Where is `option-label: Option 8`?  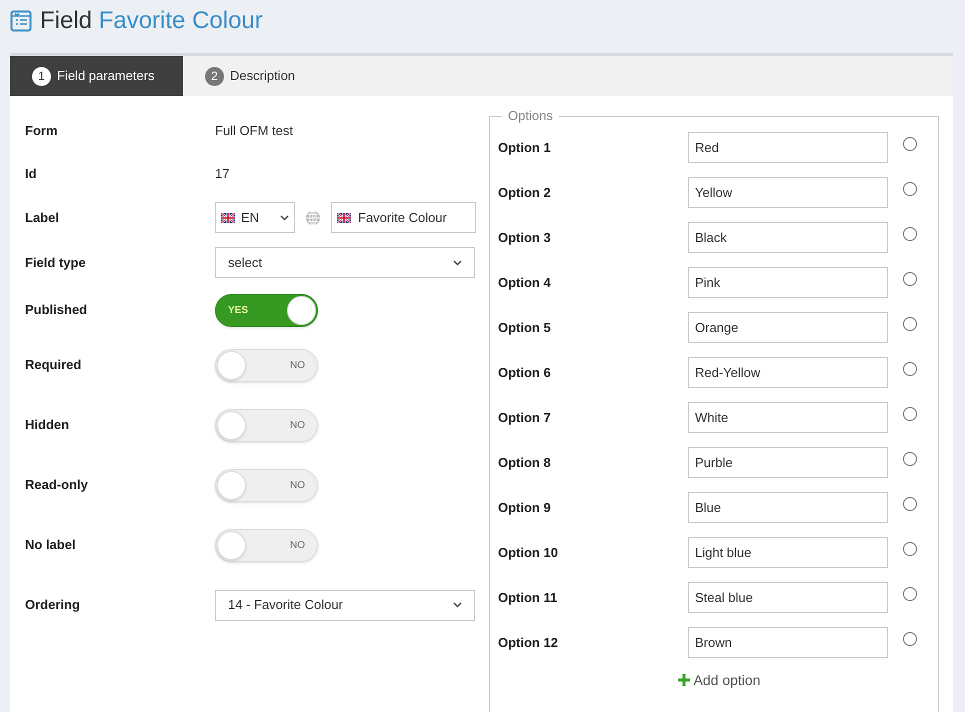 option-label: Option 8 is located at coordinates (525, 463).